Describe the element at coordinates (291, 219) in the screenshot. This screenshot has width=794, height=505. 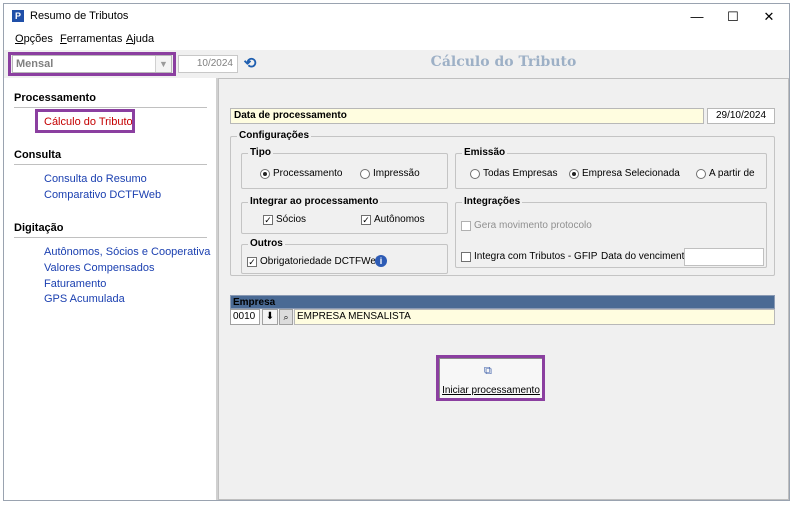
I see `integrar-socios-label: Sócios` at that location.